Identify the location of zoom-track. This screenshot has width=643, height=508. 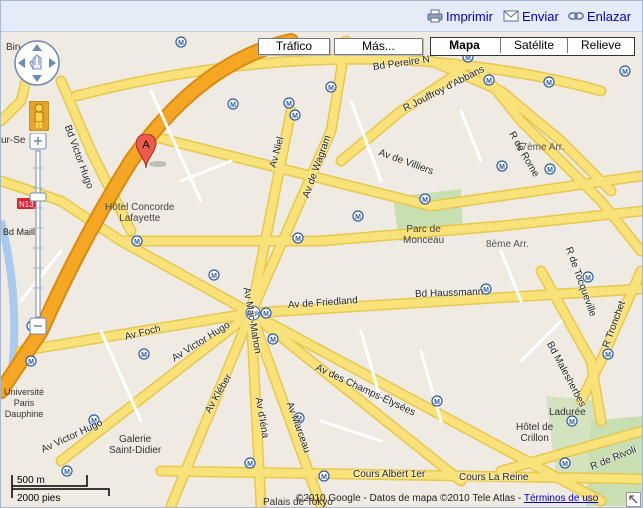
(38, 234).